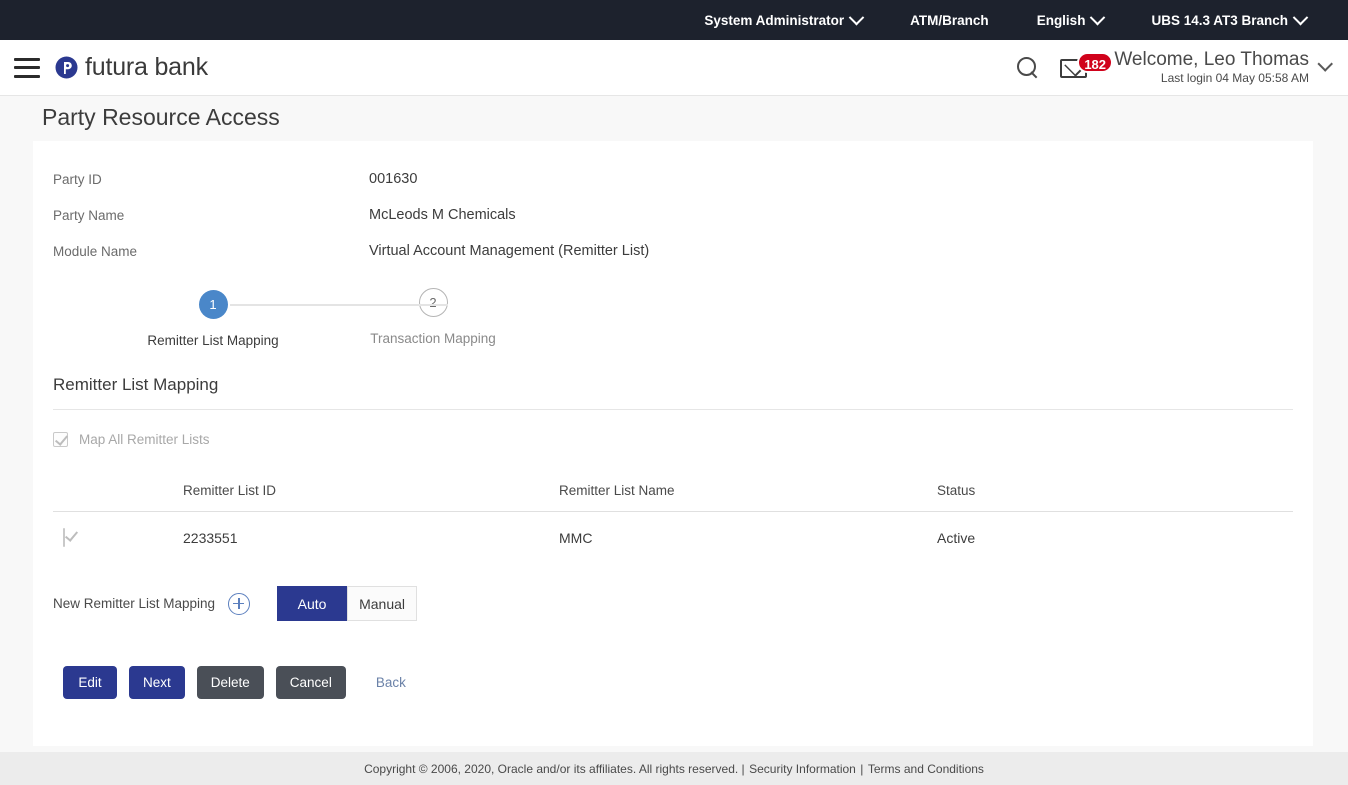 This screenshot has height=785, width=1348. I want to click on table-header-remitter-list-id: Remitter List ID, so click(230, 490).